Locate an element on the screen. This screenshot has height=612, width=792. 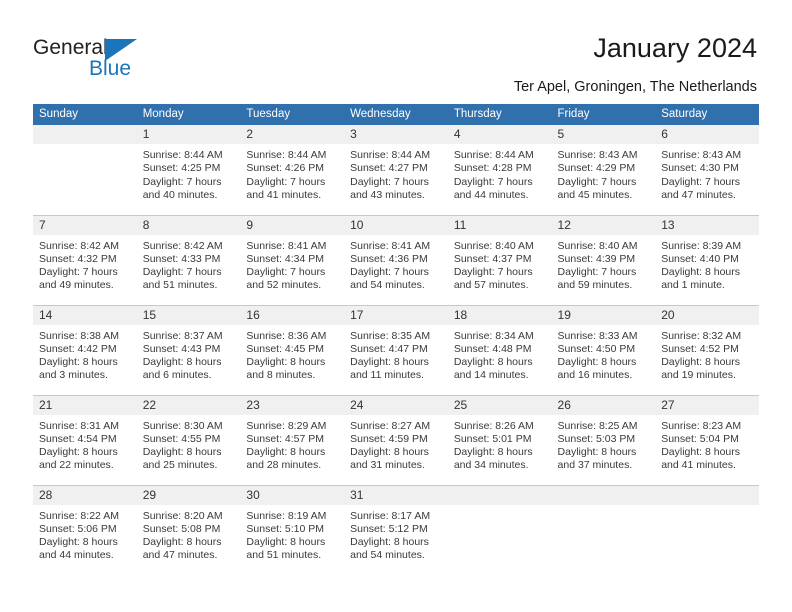
sunset-time: Sunset: 4:33 PM is located at coordinates (181, 258).